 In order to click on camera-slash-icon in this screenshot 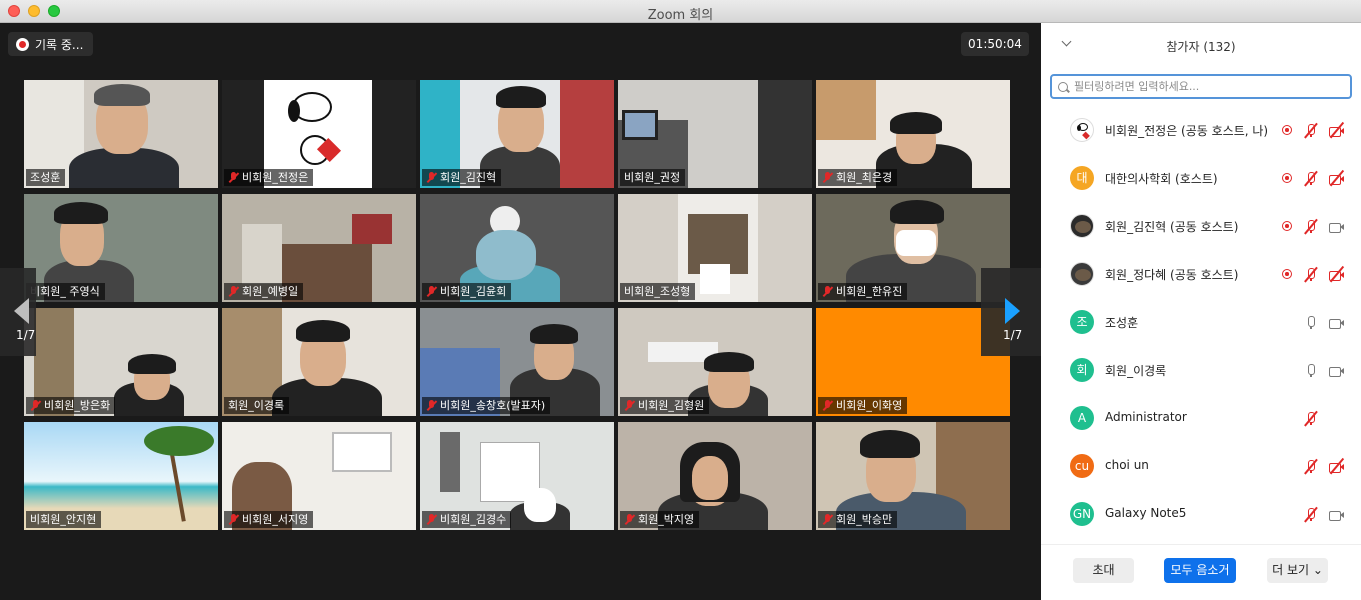, I will do `click(1336, 273)`.